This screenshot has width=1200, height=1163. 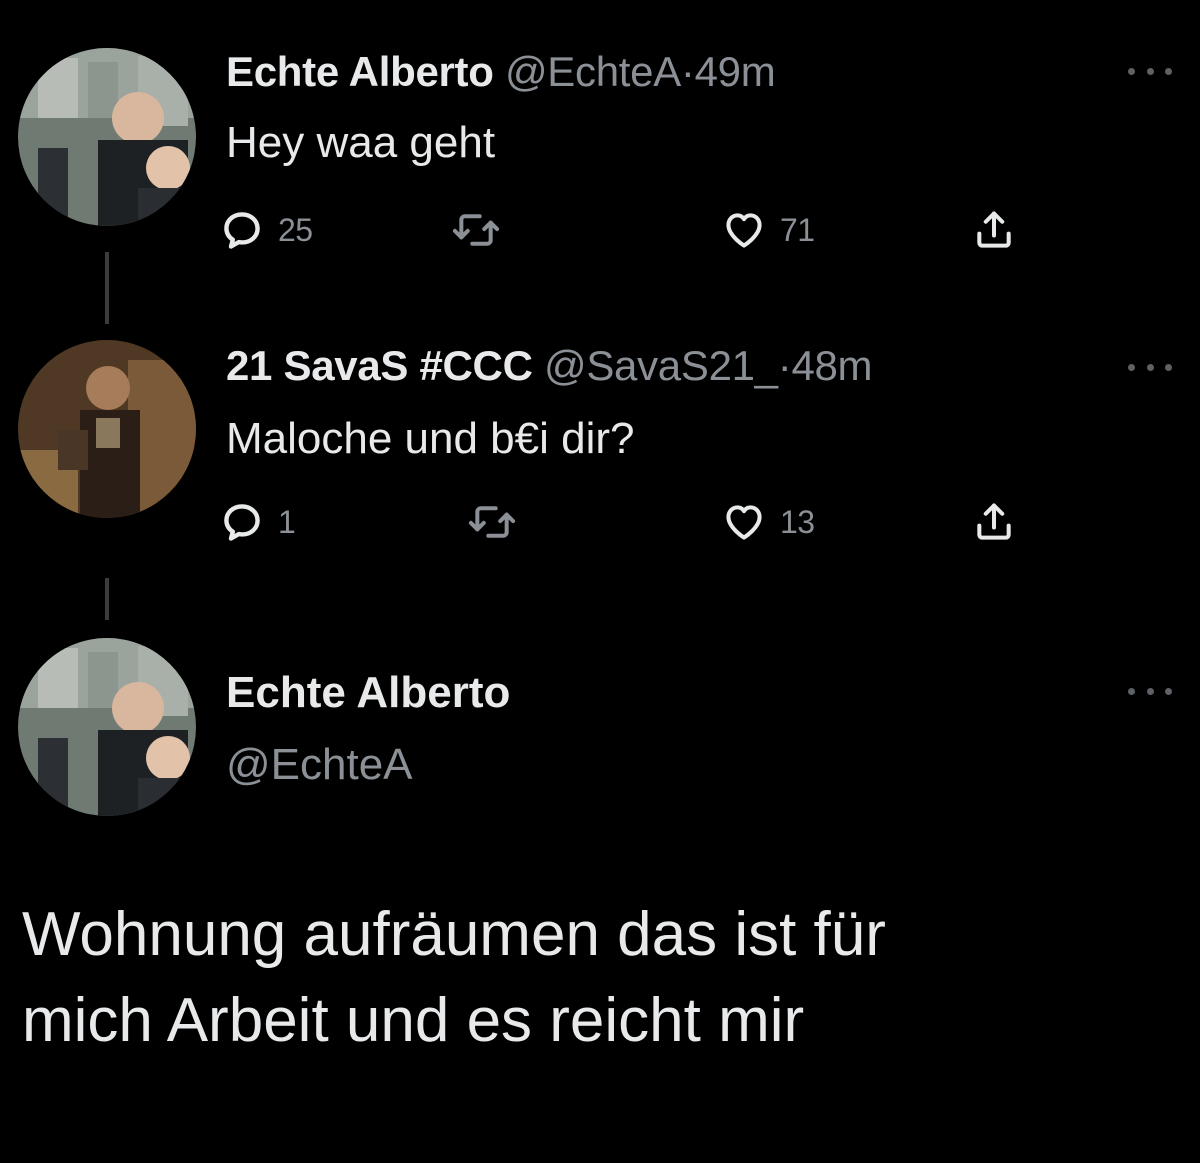 I want to click on tweet-text: Hey waa geht, so click(x=361, y=142).